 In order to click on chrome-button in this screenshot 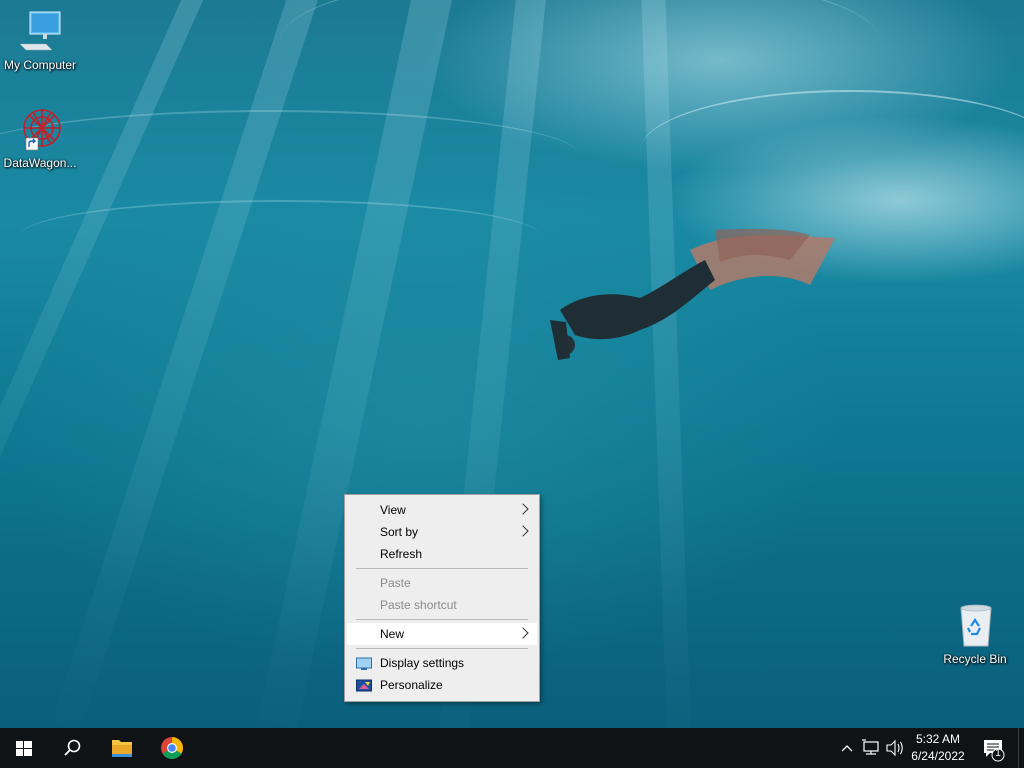, I will do `click(172, 748)`.